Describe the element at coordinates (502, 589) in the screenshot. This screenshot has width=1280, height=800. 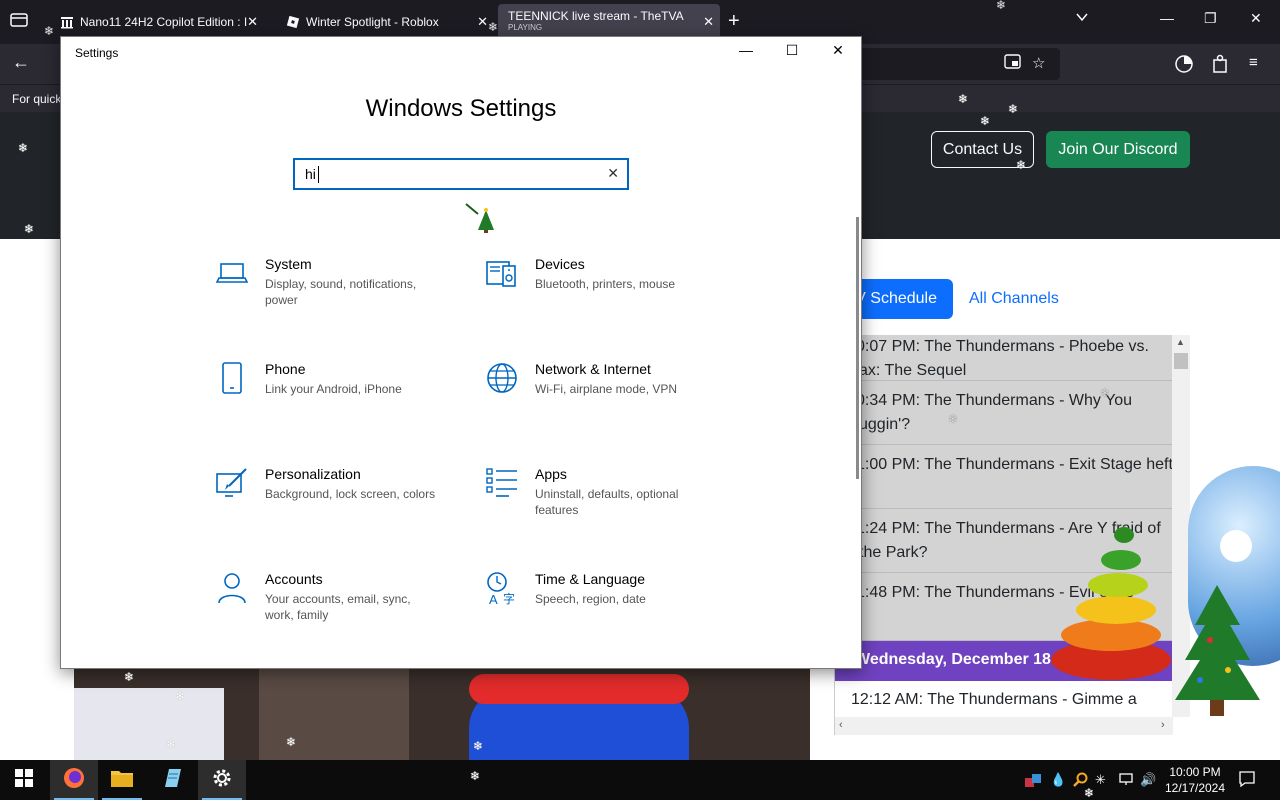
I see `time-language-icon: A字` at that location.